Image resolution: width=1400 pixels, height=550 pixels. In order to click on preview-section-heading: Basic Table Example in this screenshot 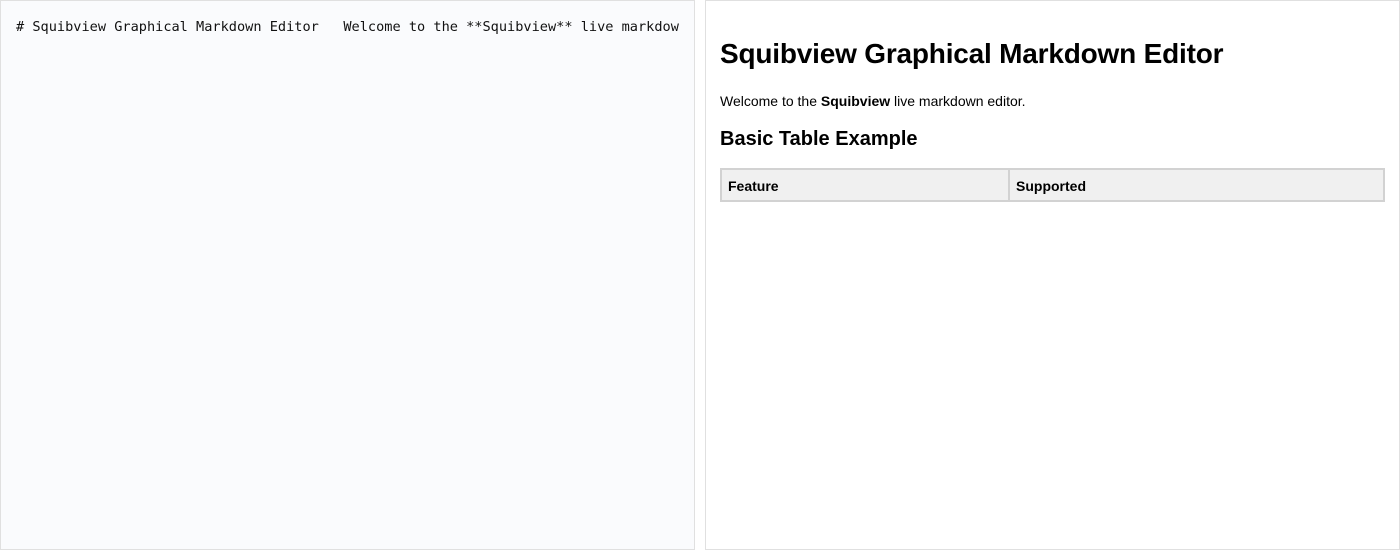, I will do `click(819, 139)`.